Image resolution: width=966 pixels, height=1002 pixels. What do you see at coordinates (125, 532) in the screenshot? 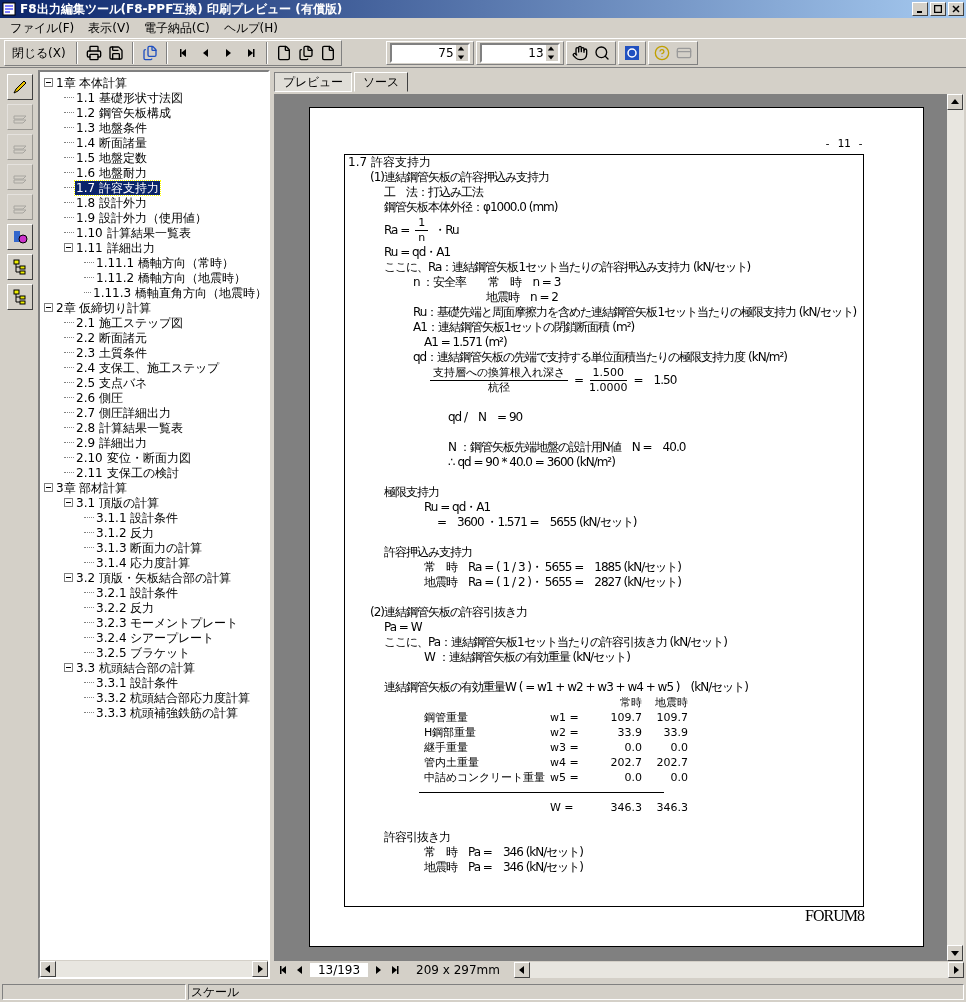
I see `tree-item: 3.1.2 反力` at bounding box center [125, 532].